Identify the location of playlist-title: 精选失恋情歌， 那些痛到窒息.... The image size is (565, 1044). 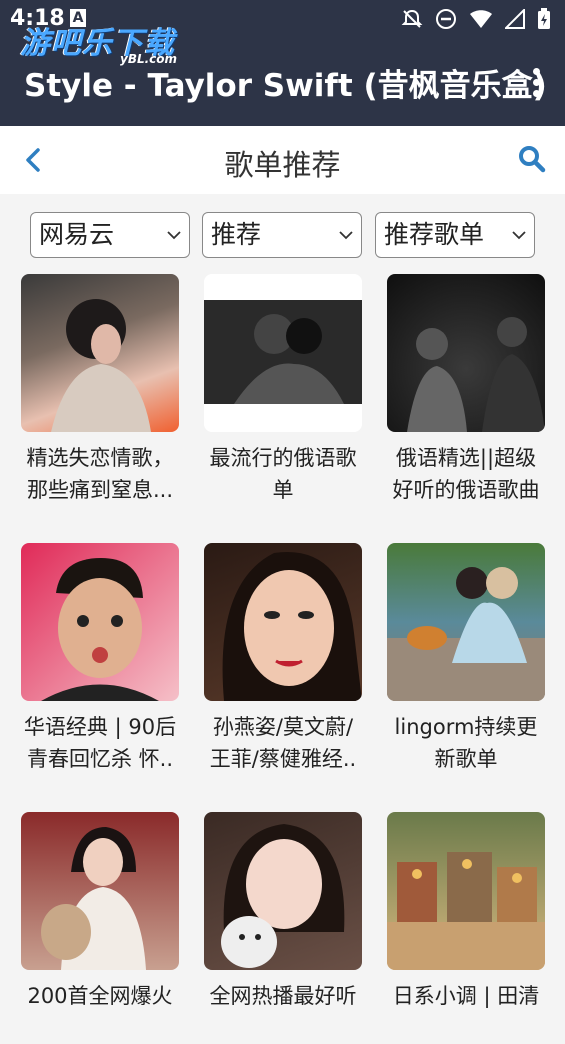
(100, 474).